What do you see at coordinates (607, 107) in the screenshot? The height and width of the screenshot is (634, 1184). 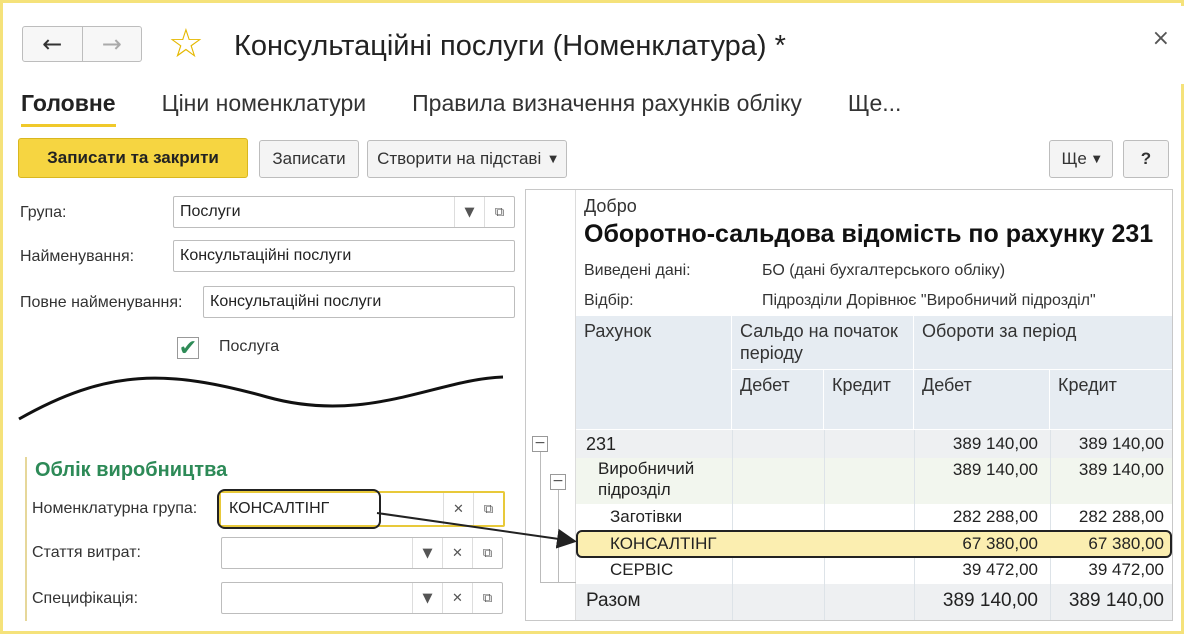 I see `tab-accounting-rules: Правила визначення рахунків обліку` at bounding box center [607, 107].